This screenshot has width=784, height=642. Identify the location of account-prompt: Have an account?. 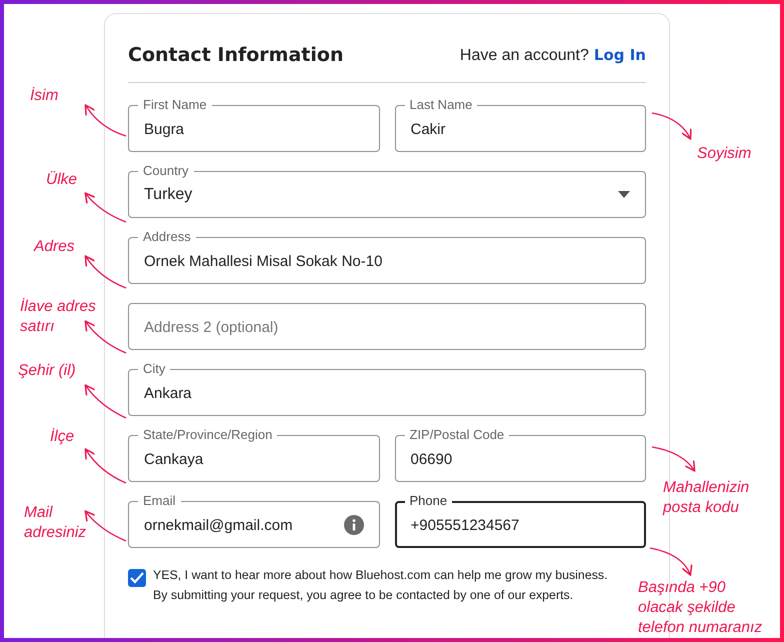
(524, 55).